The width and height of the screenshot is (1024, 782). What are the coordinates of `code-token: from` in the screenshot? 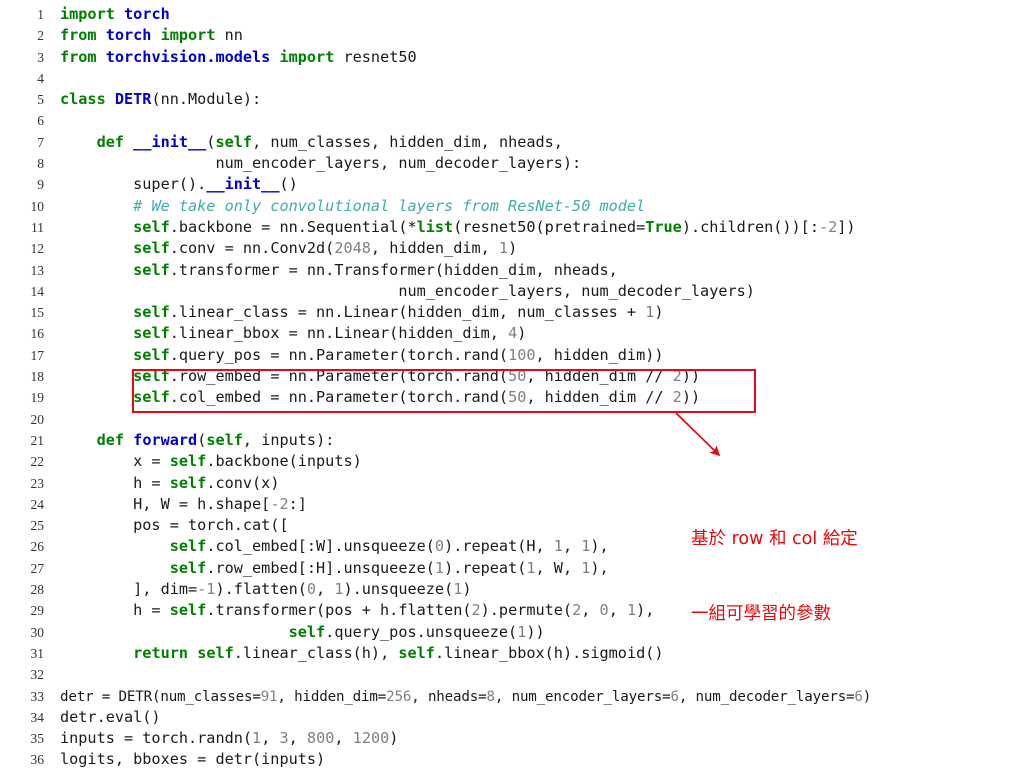 It's located at (78, 35).